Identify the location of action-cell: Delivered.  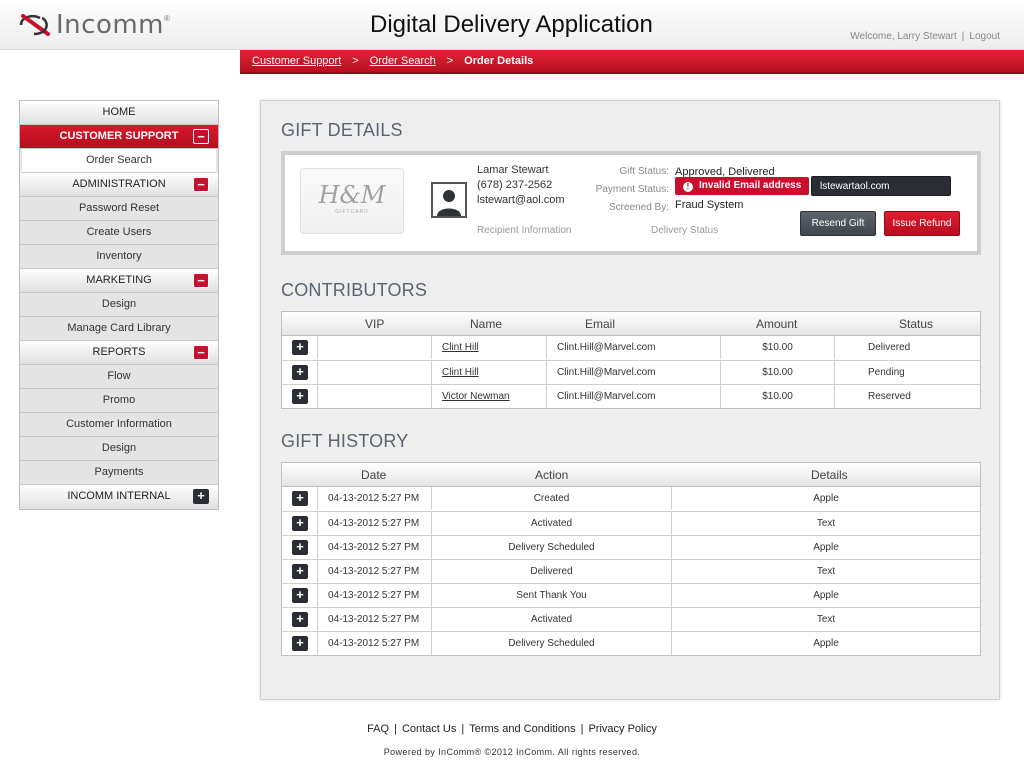
(551, 571).